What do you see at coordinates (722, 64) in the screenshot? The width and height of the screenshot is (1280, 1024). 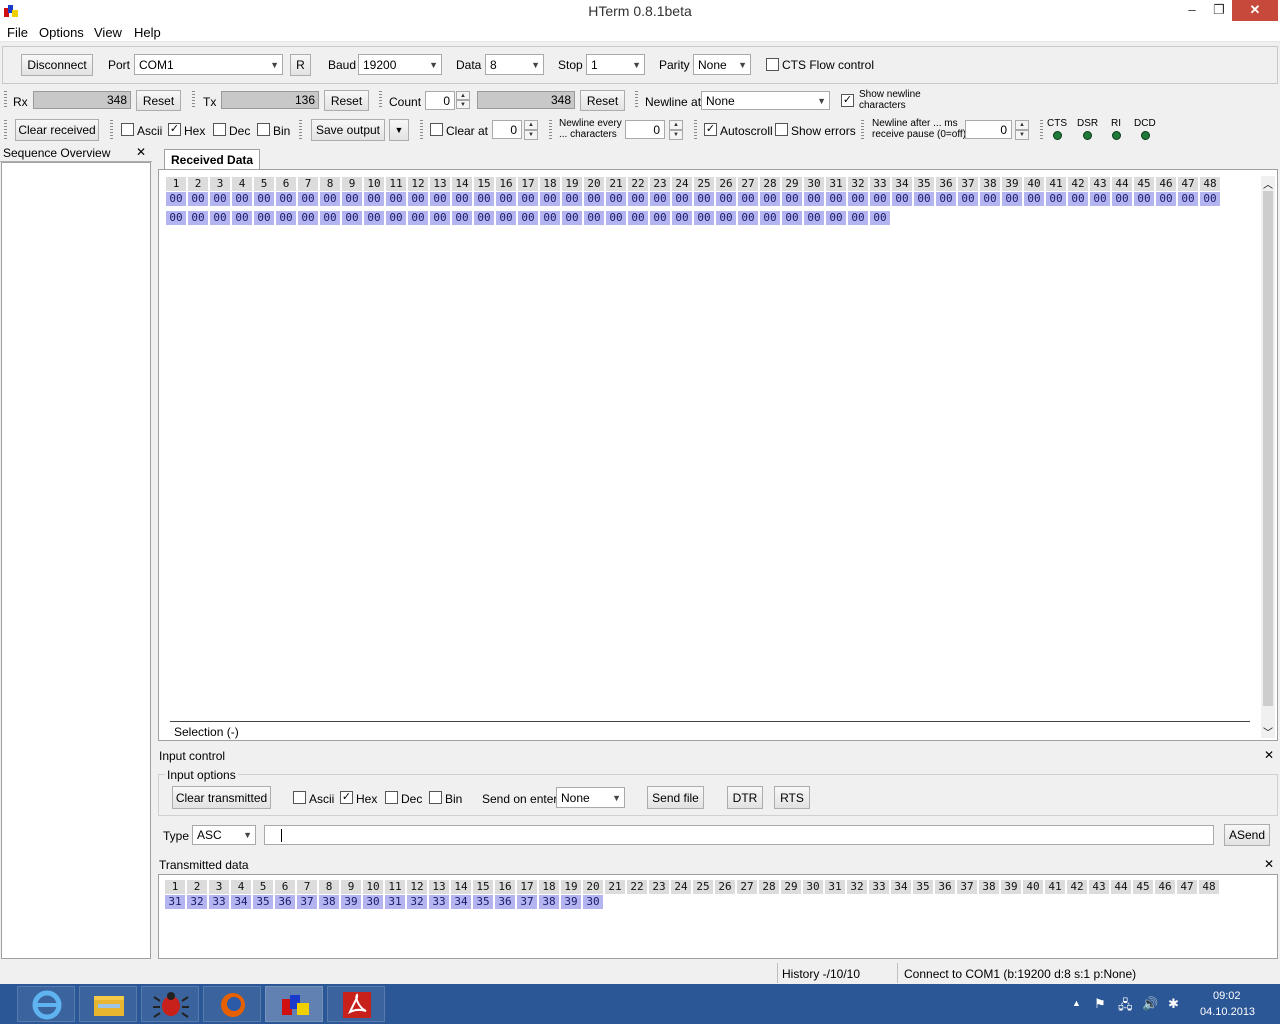 I see `parity-select: None ▼` at bounding box center [722, 64].